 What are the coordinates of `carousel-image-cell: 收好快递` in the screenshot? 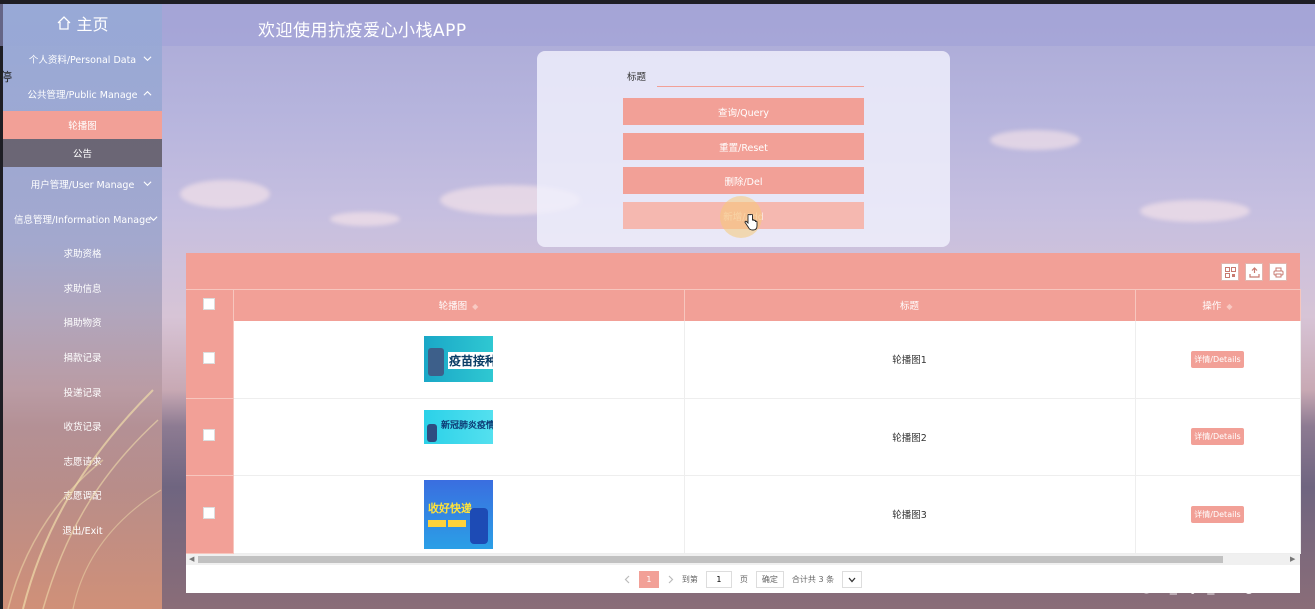 It's located at (459, 514).